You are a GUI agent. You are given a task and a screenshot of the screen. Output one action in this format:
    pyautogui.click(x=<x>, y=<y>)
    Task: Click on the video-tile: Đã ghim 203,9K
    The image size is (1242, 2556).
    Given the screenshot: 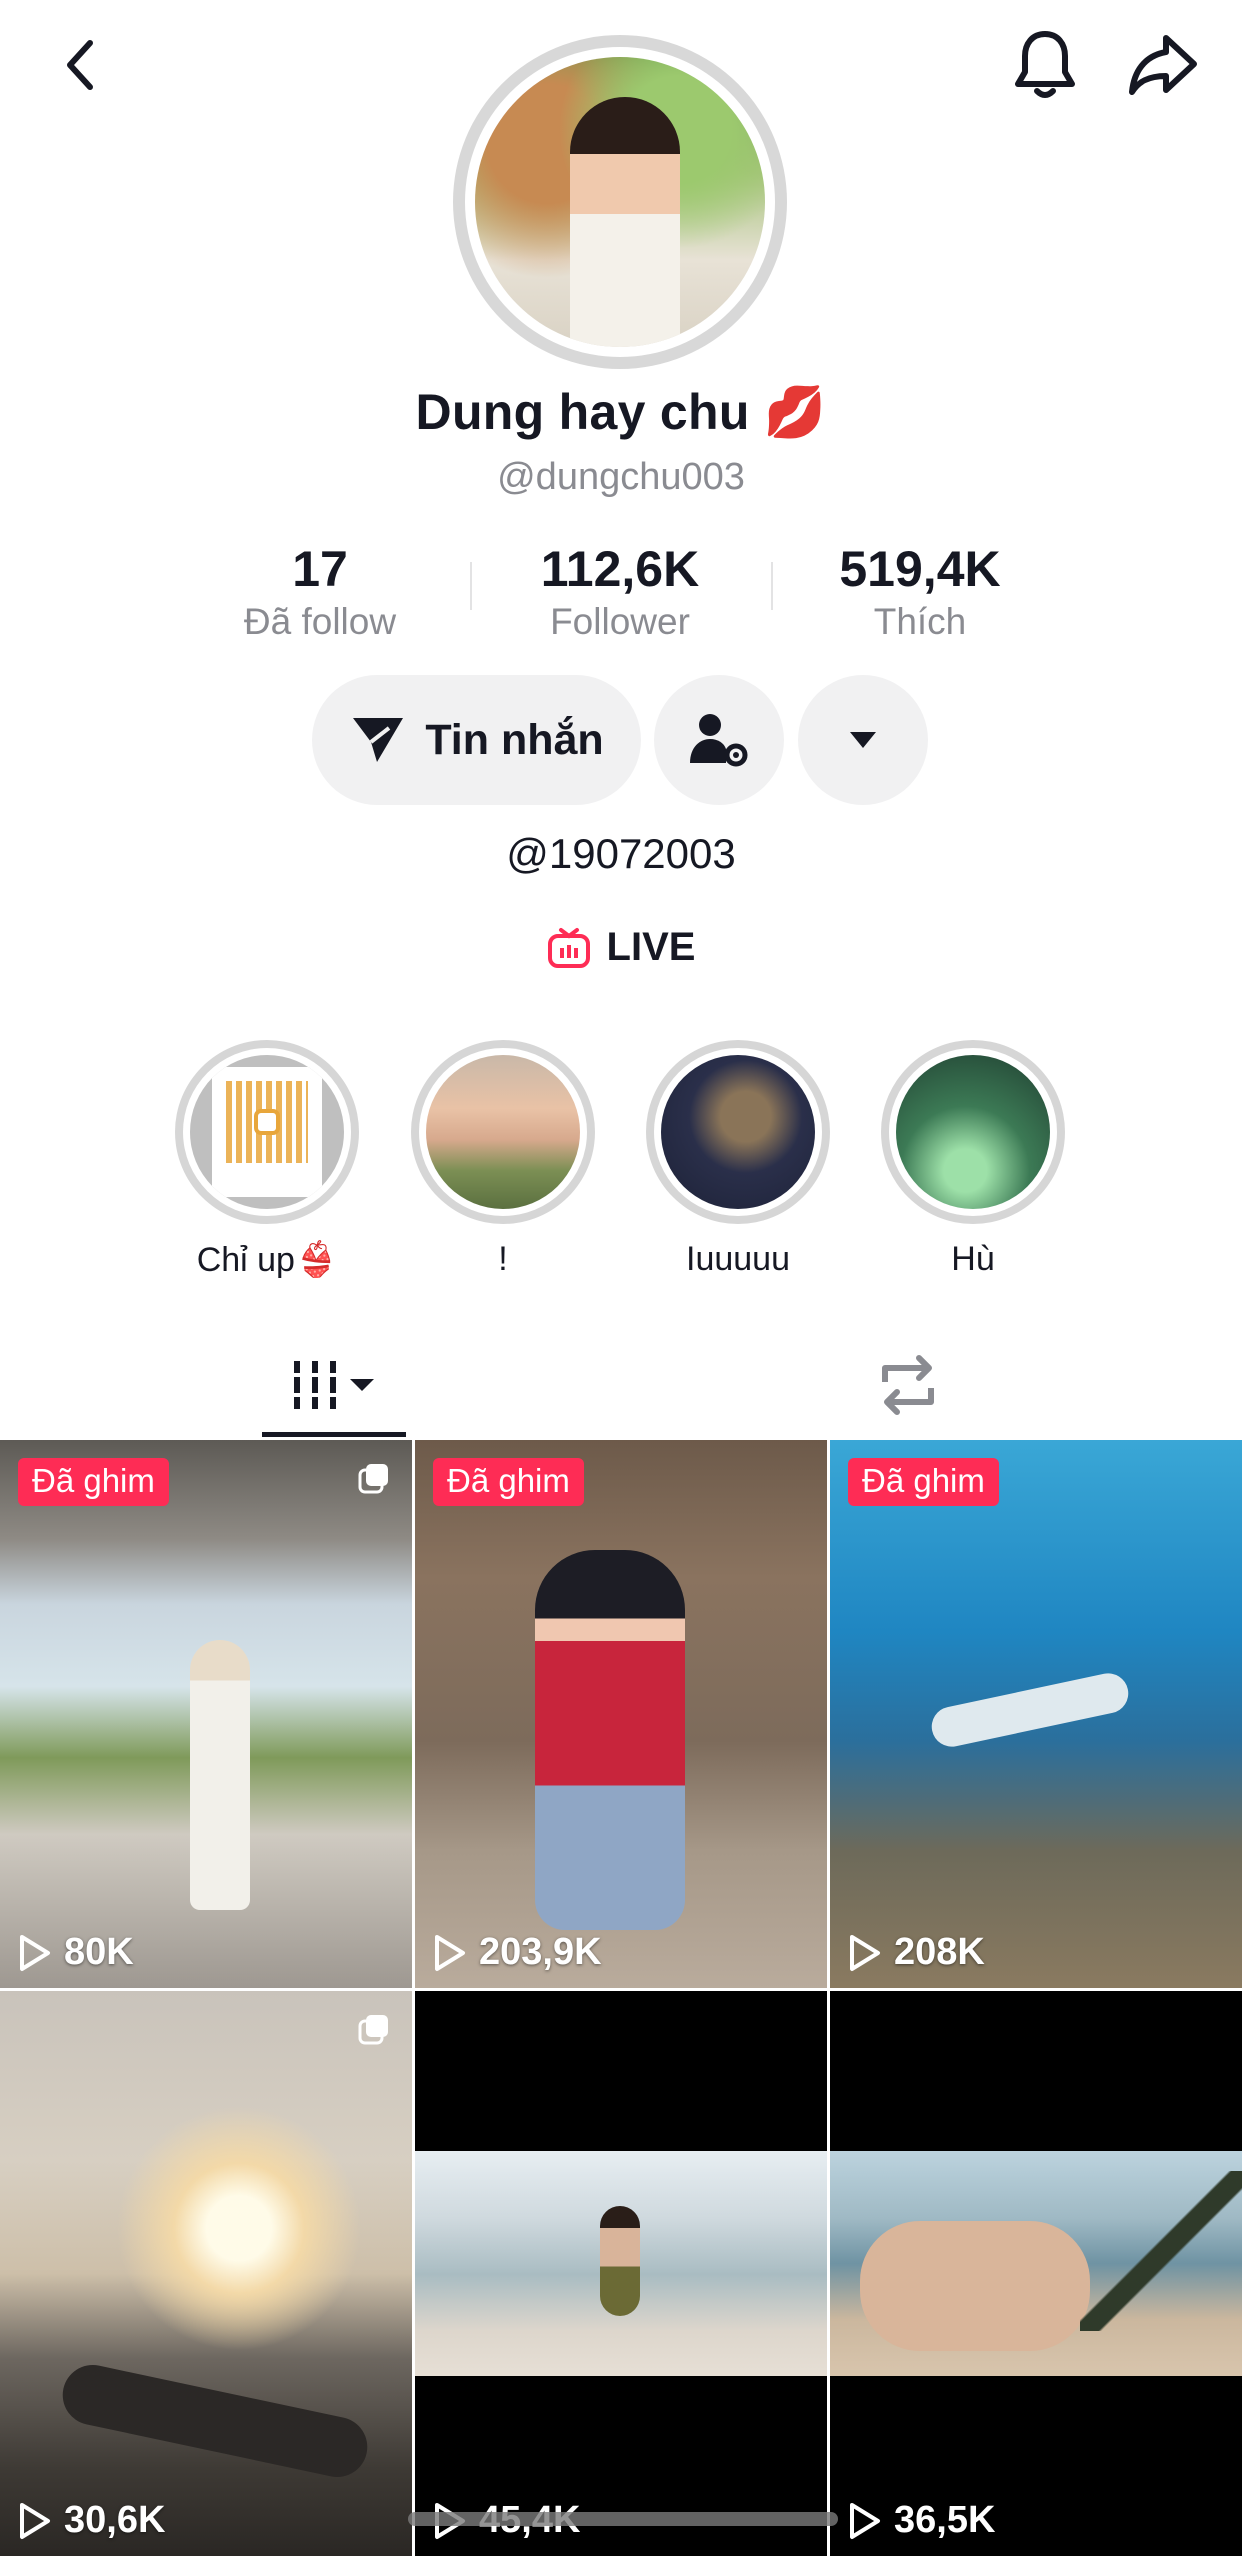 What is the action you would take?
    pyautogui.click(x=621, y=1714)
    